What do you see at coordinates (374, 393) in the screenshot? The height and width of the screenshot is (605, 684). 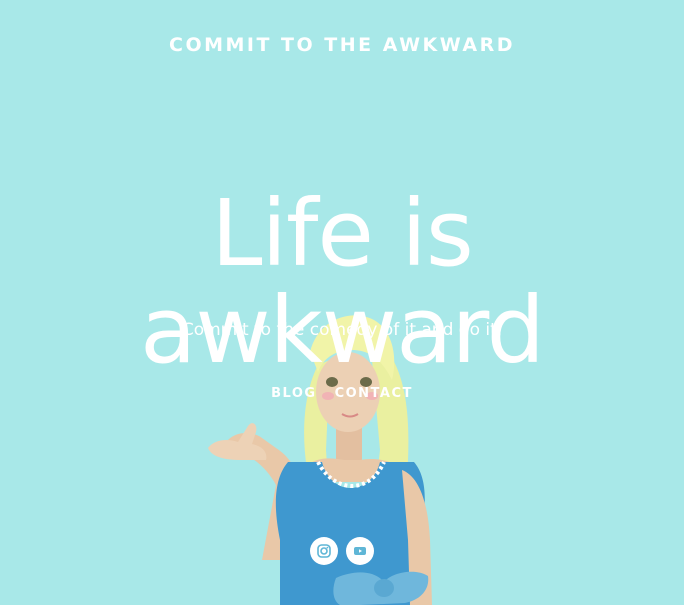 I see `nav-item-contact: CONTACT` at bounding box center [374, 393].